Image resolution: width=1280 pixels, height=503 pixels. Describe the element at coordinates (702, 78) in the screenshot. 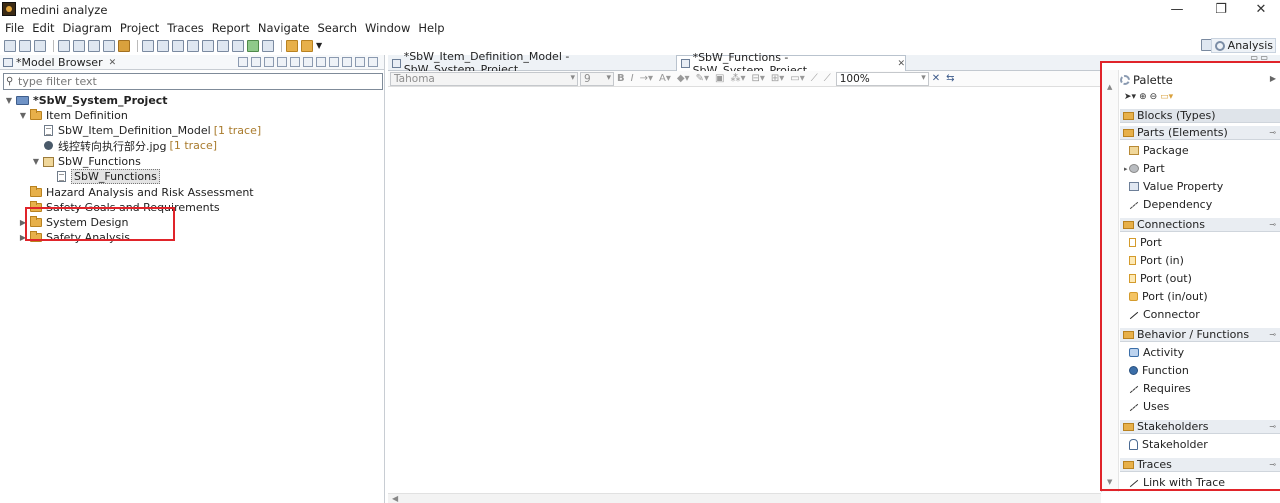

I see `line-color-icon: ✎▾` at that location.